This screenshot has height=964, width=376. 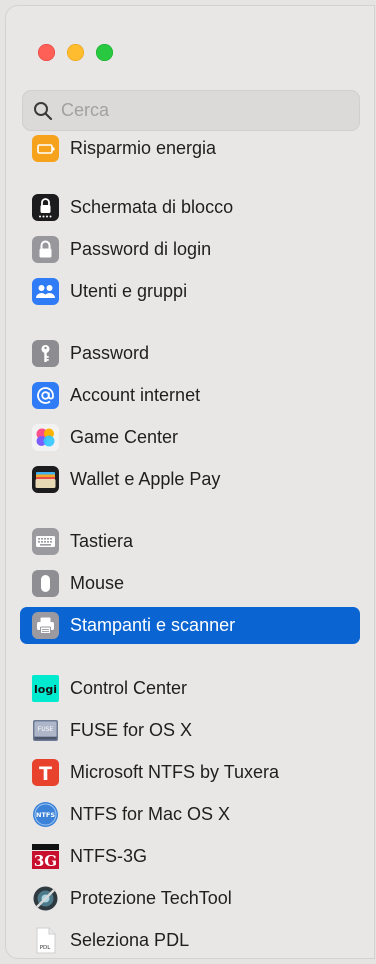 I want to click on tuxera-icon: T, so click(x=45, y=772).